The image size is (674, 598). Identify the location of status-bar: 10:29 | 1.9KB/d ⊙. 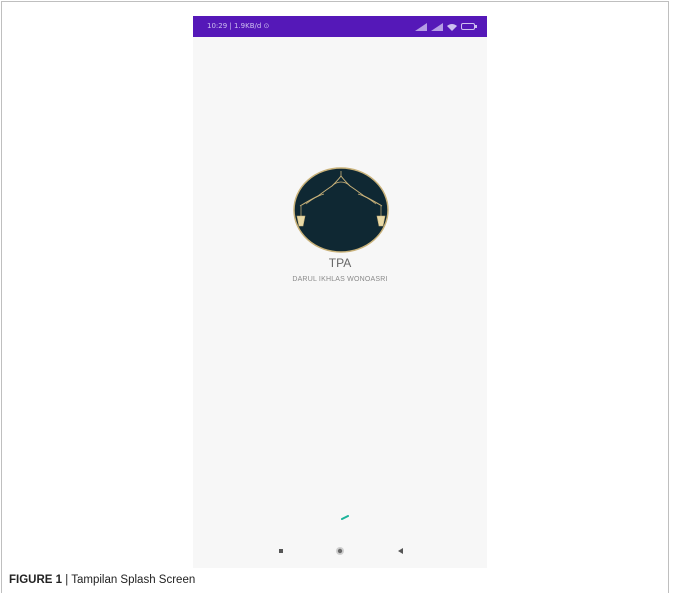
(340, 26).